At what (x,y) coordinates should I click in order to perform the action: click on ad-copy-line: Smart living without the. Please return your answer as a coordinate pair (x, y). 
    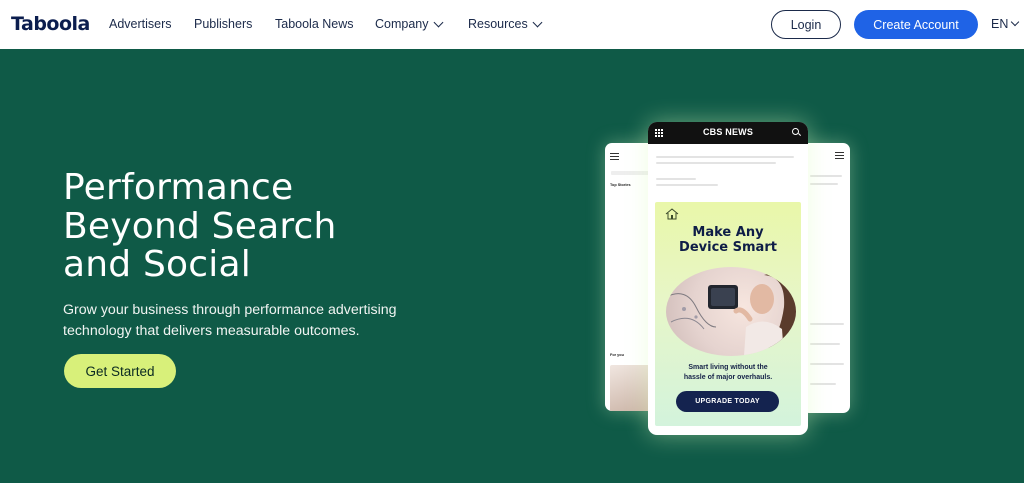
    Looking at the image, I should click on (728, 367).